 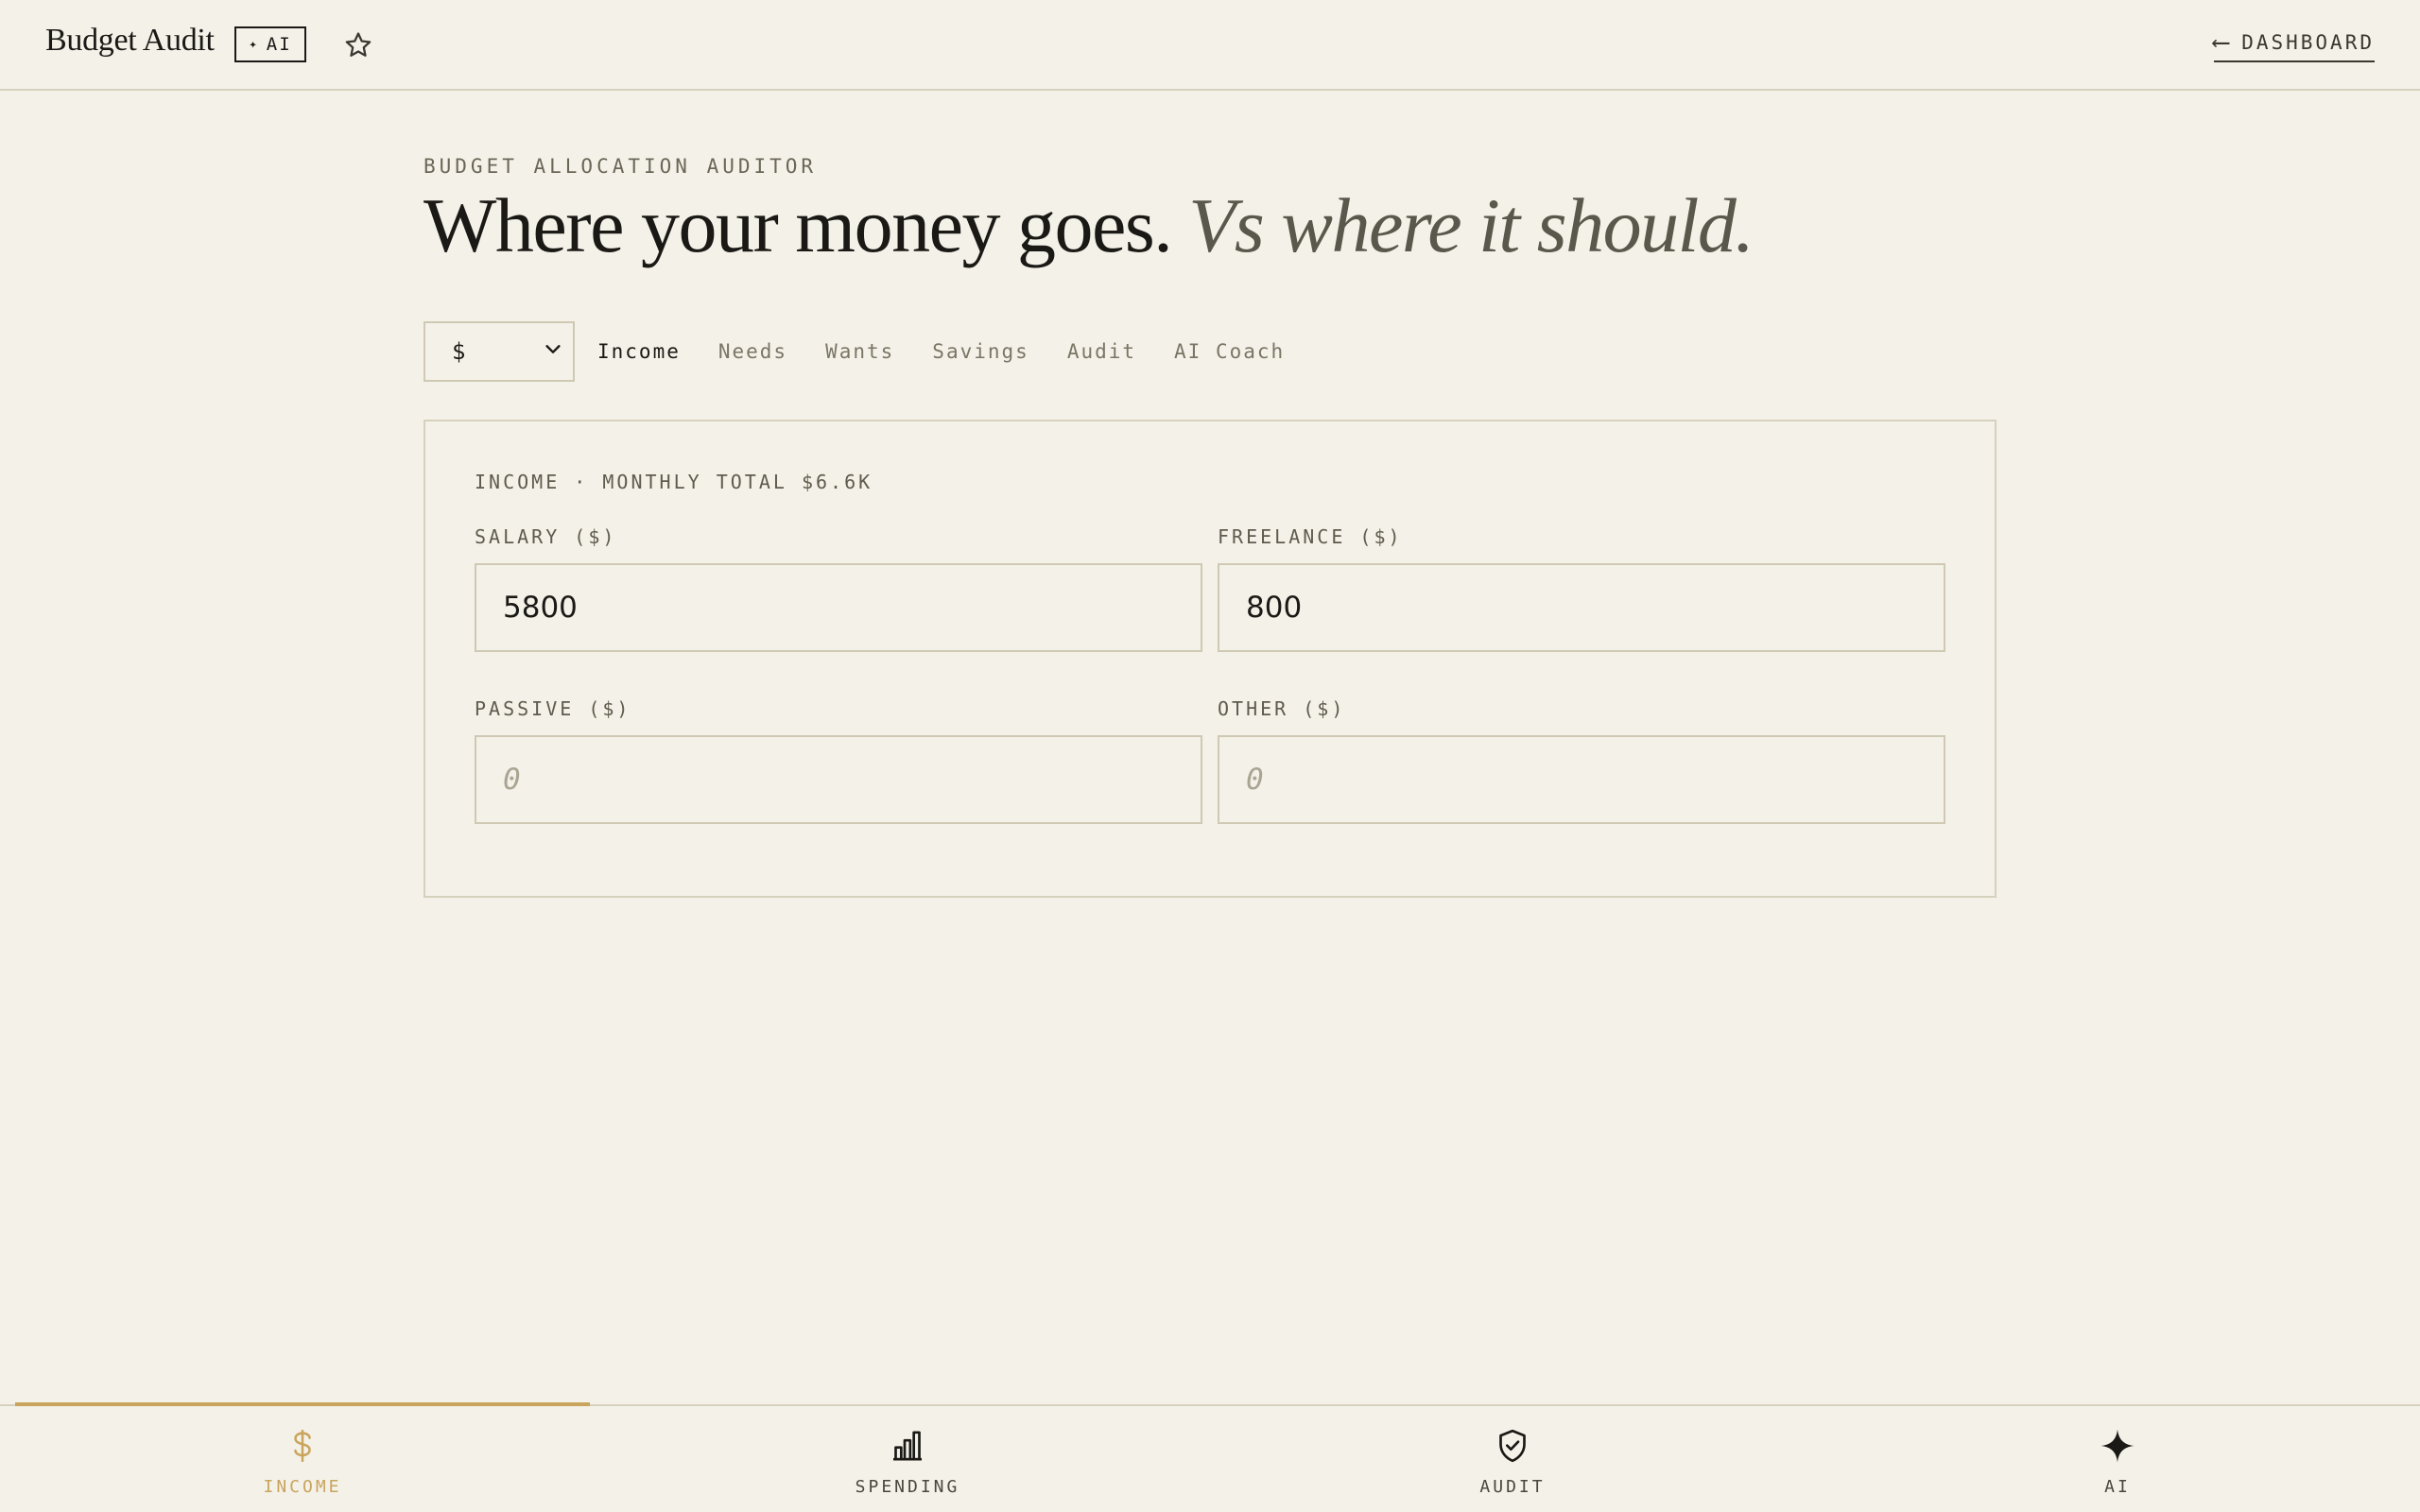 I want to click on ai-badge: ✦ AI, so click(x=270, y=44).